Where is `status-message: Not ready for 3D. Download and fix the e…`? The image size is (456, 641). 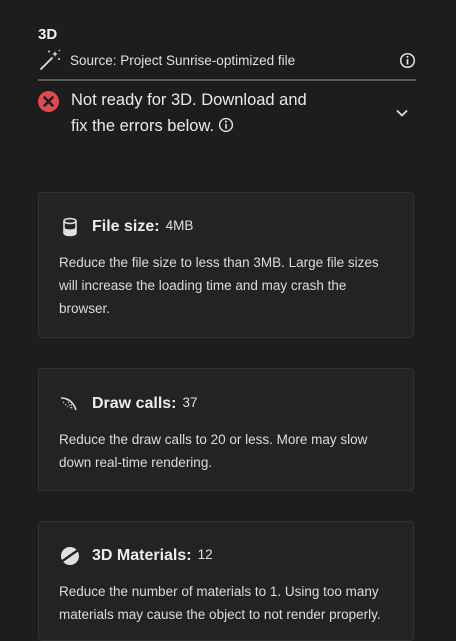
status-message: Not ready for 3D. Download and fix the e… is located at coordinates (227, 115).